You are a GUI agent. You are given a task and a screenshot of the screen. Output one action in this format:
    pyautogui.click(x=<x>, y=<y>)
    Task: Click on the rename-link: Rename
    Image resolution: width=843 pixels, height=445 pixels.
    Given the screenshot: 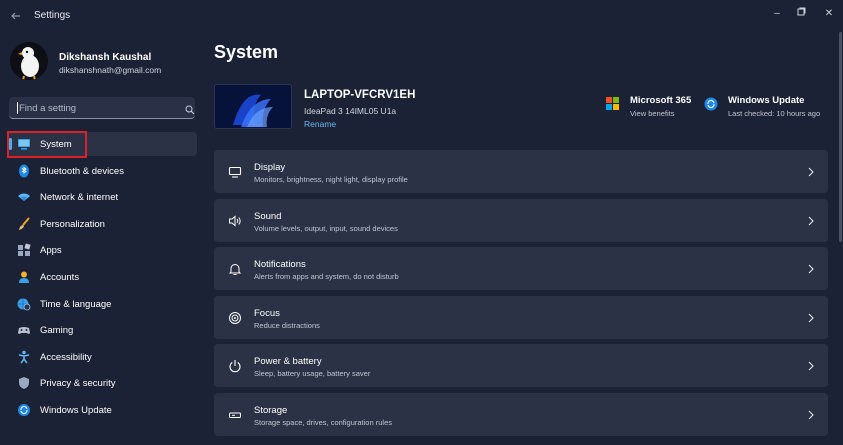 What is the action you would take?
    pyautogui.click(x=320, y=124)
    